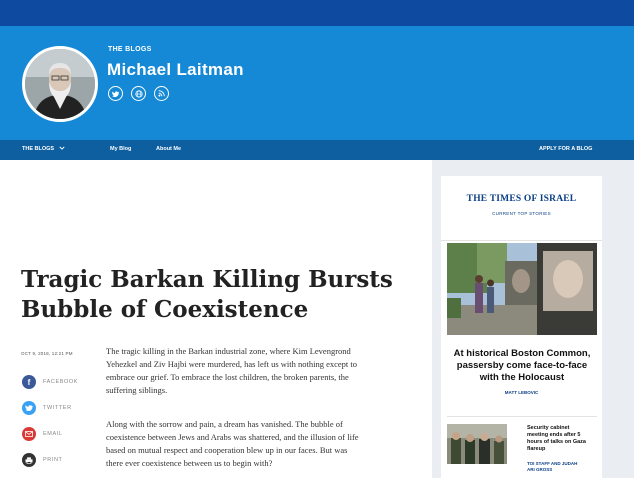 The width and height of the screenshot is (634, 478). Describe the element at coordinates (565, 149) in the screenshot. I see `apply-for-blog-link: APPLY FOR A BLOG` at that location.